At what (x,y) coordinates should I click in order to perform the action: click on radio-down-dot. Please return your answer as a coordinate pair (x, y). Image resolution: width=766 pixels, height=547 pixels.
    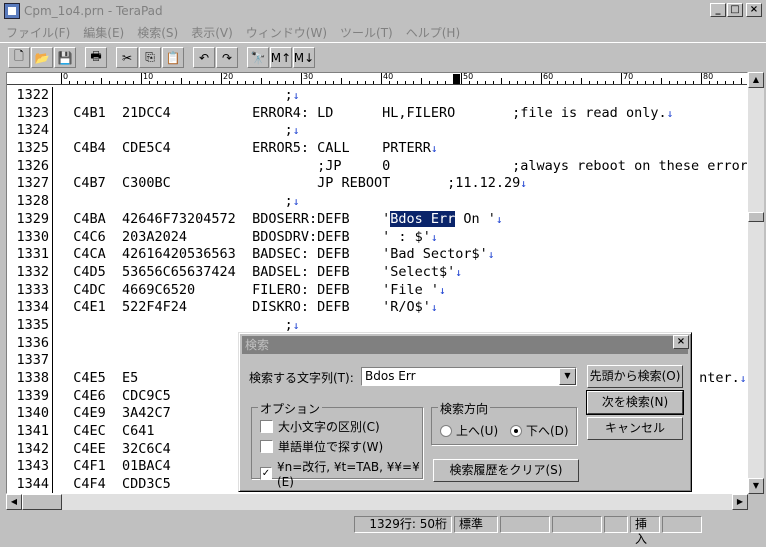
    Looking at the image, I should click on (516, 430).